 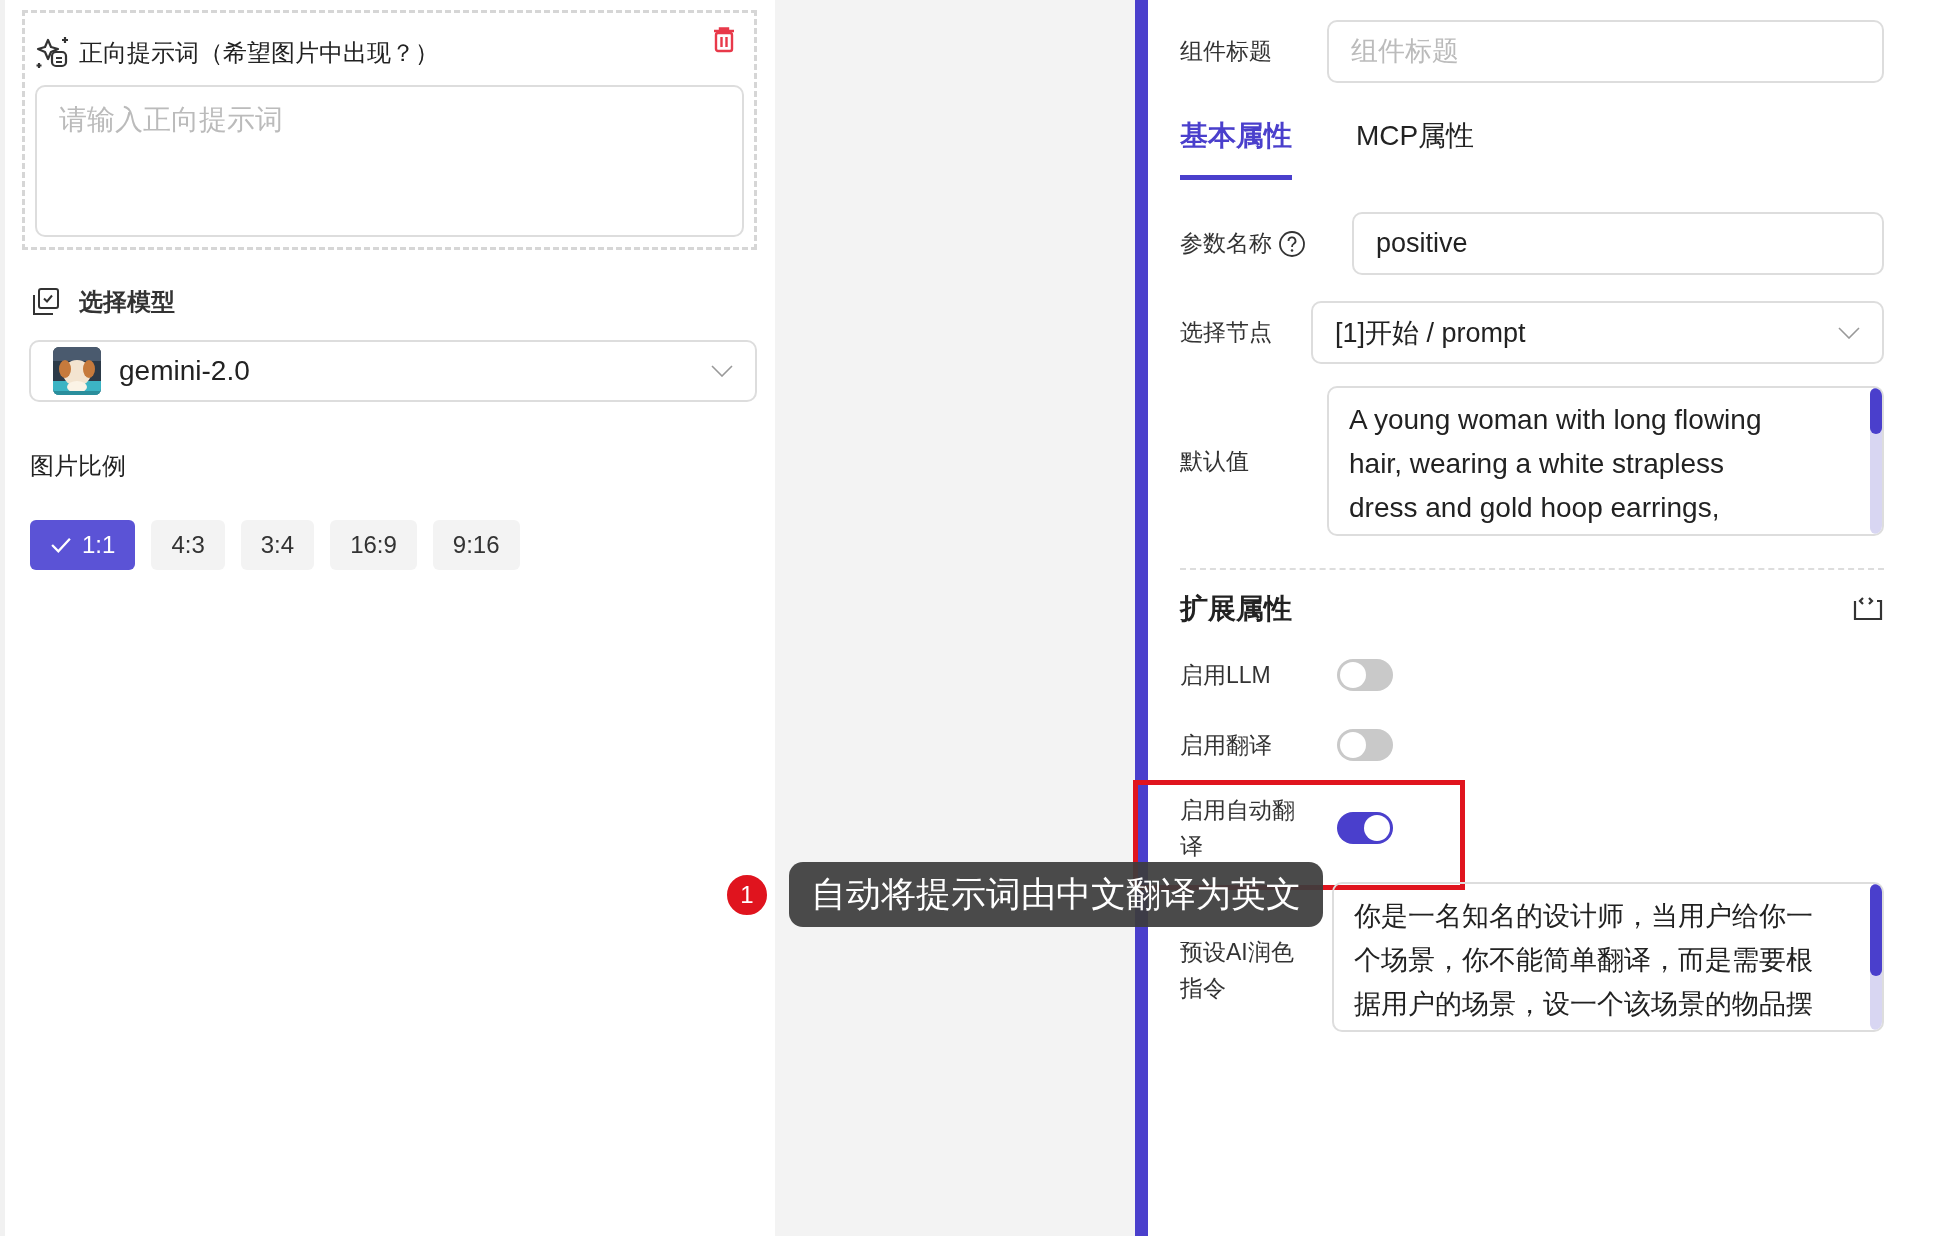 What do you see at coordinates (1238, 828) in the screenshot?
I see `toggle-label: 启用自动翻译` at bounding box center [1238, 828].